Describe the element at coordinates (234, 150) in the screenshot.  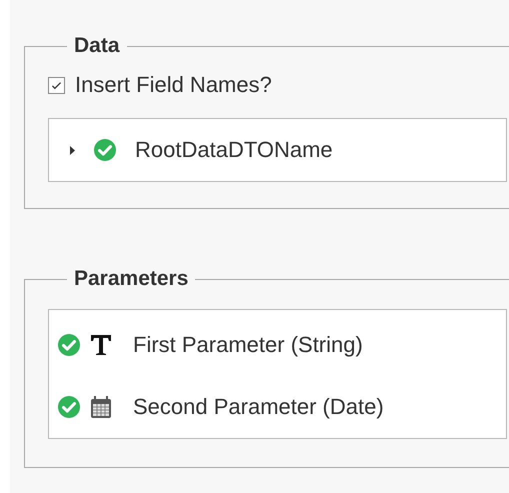
I see `tree-item: RootDataDTOName` at that location.